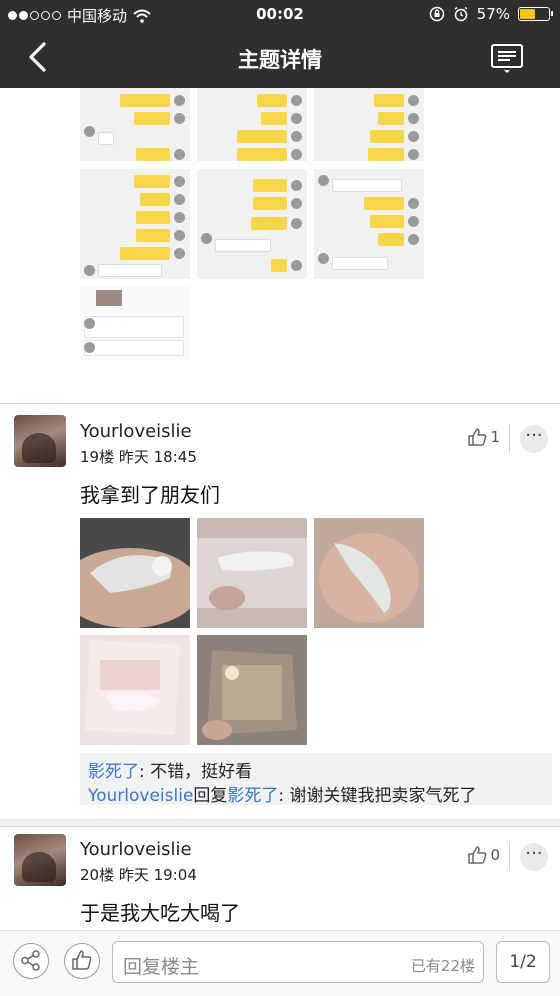 This screenshot has height=996, width=560. Describe the element at coordinates (535, 14) in the screenshot. I see `battery-icon` at that location.